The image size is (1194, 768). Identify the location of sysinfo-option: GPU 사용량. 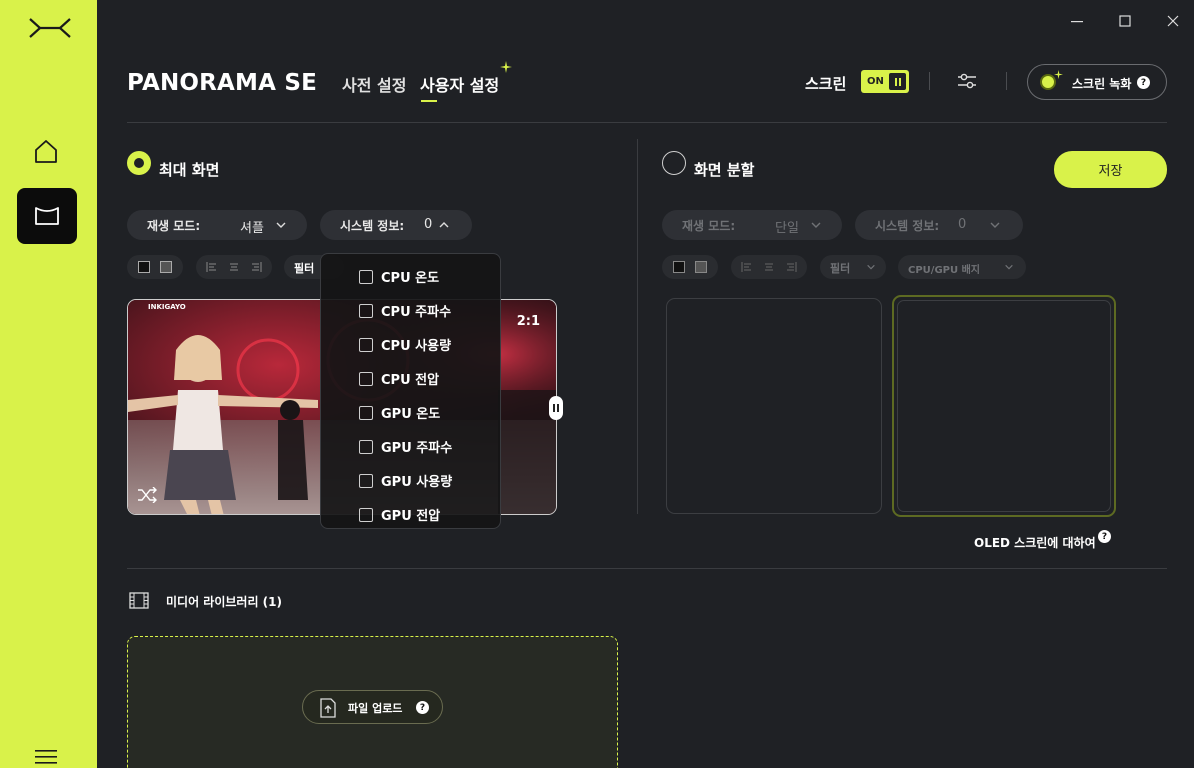
(405, 480).